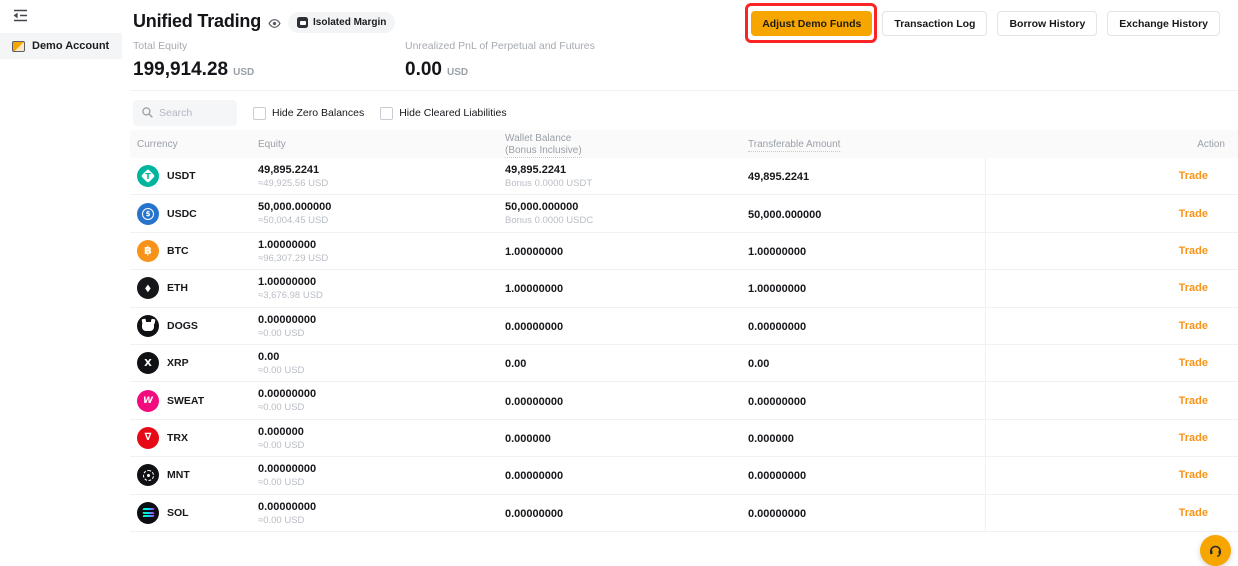  Describe the element at coordinates (549, 213) in the screenshot. I see `wallet-balance-cell: 50,000.000000 Bonus 0.0000 USDC` at that location.